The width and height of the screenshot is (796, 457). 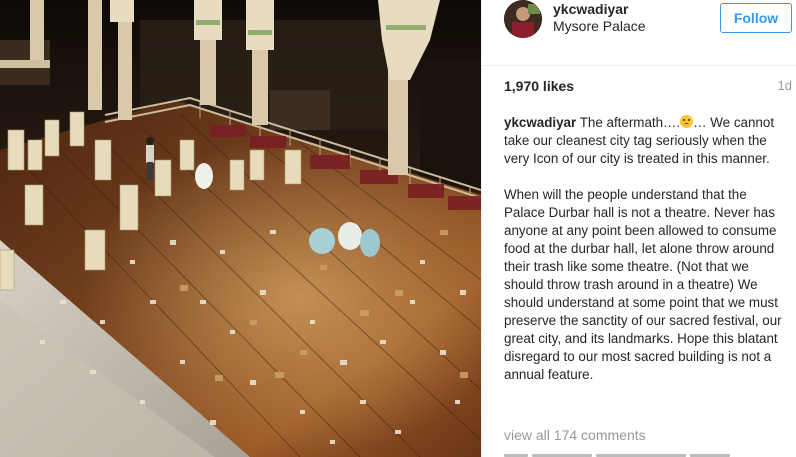 I want to click on slightly-smiling-face-icon, so click(x=687, y=121).